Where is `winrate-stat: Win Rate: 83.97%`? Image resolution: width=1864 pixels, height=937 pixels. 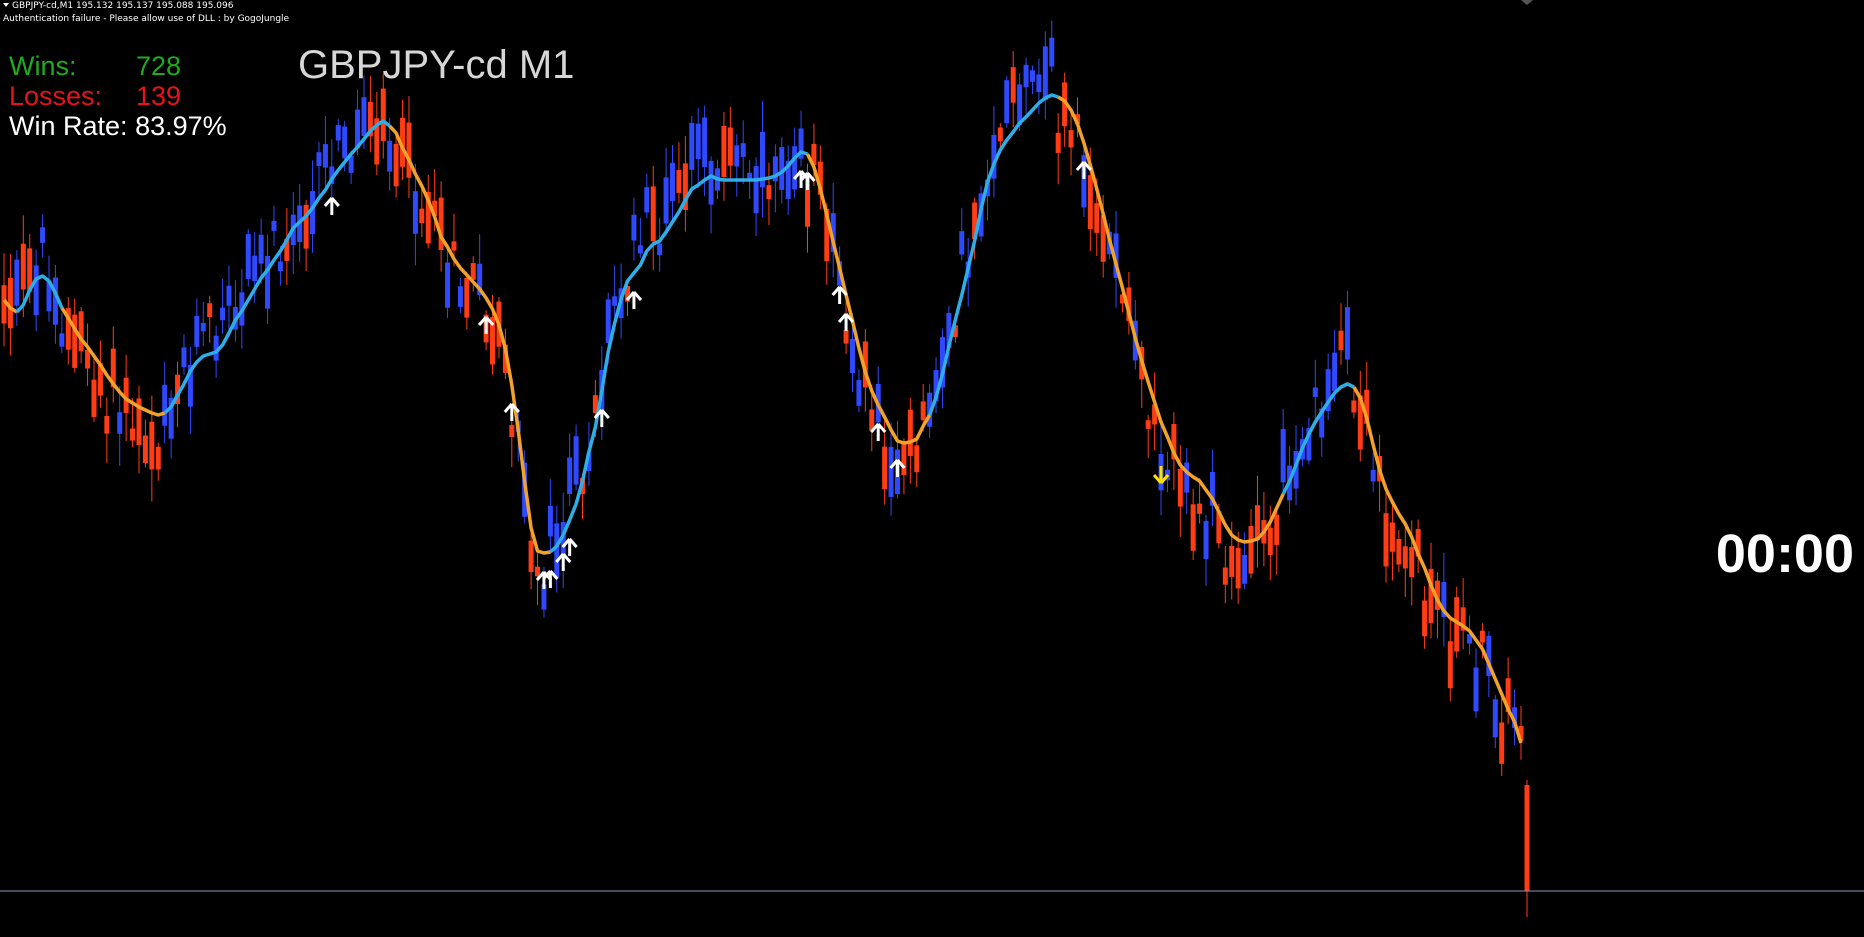 winrate-stat: Win Rate: 83.97% is located at coordinates (118, 126).